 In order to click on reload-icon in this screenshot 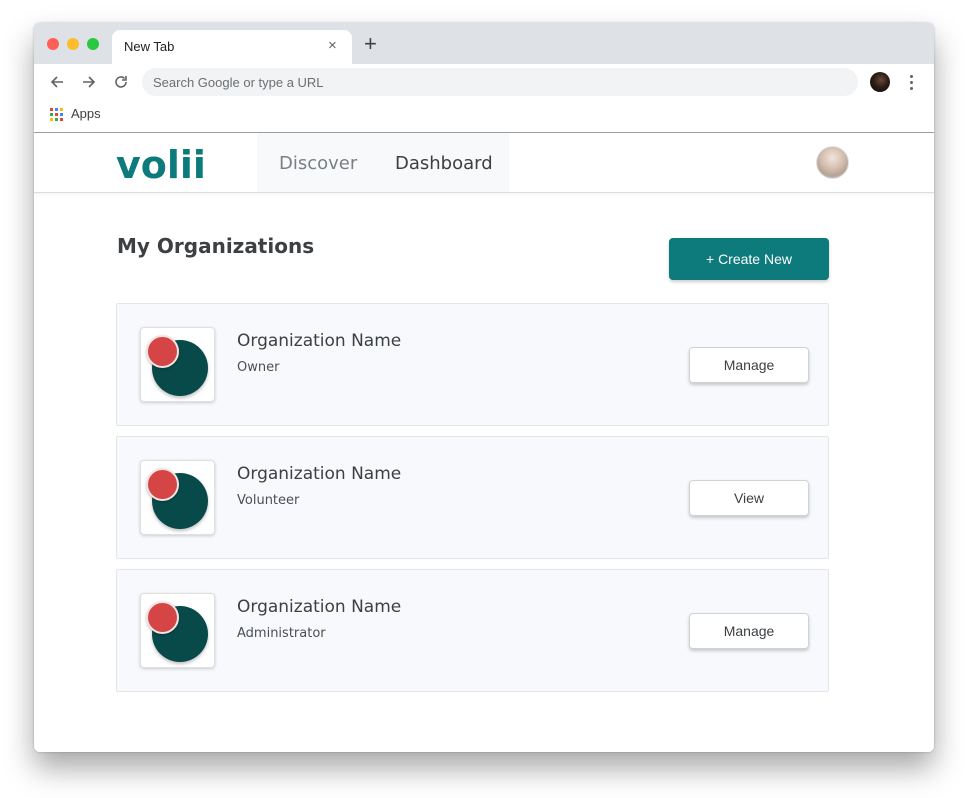, I will do `click(121, 82)`.